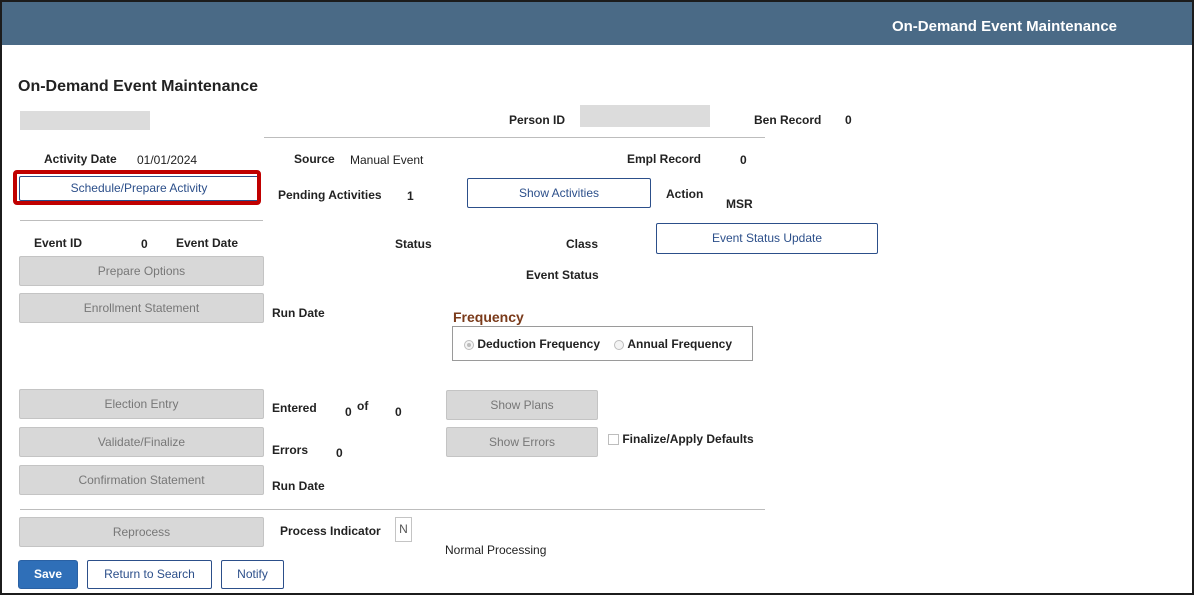  I want to click on process-description: Normal Processing, so click(496, 550).